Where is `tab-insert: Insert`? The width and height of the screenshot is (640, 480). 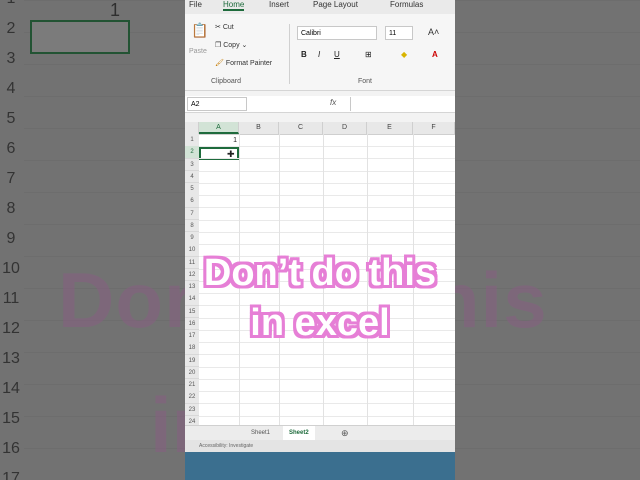 tab-insert: Insert is located at coordinates (279, 4).